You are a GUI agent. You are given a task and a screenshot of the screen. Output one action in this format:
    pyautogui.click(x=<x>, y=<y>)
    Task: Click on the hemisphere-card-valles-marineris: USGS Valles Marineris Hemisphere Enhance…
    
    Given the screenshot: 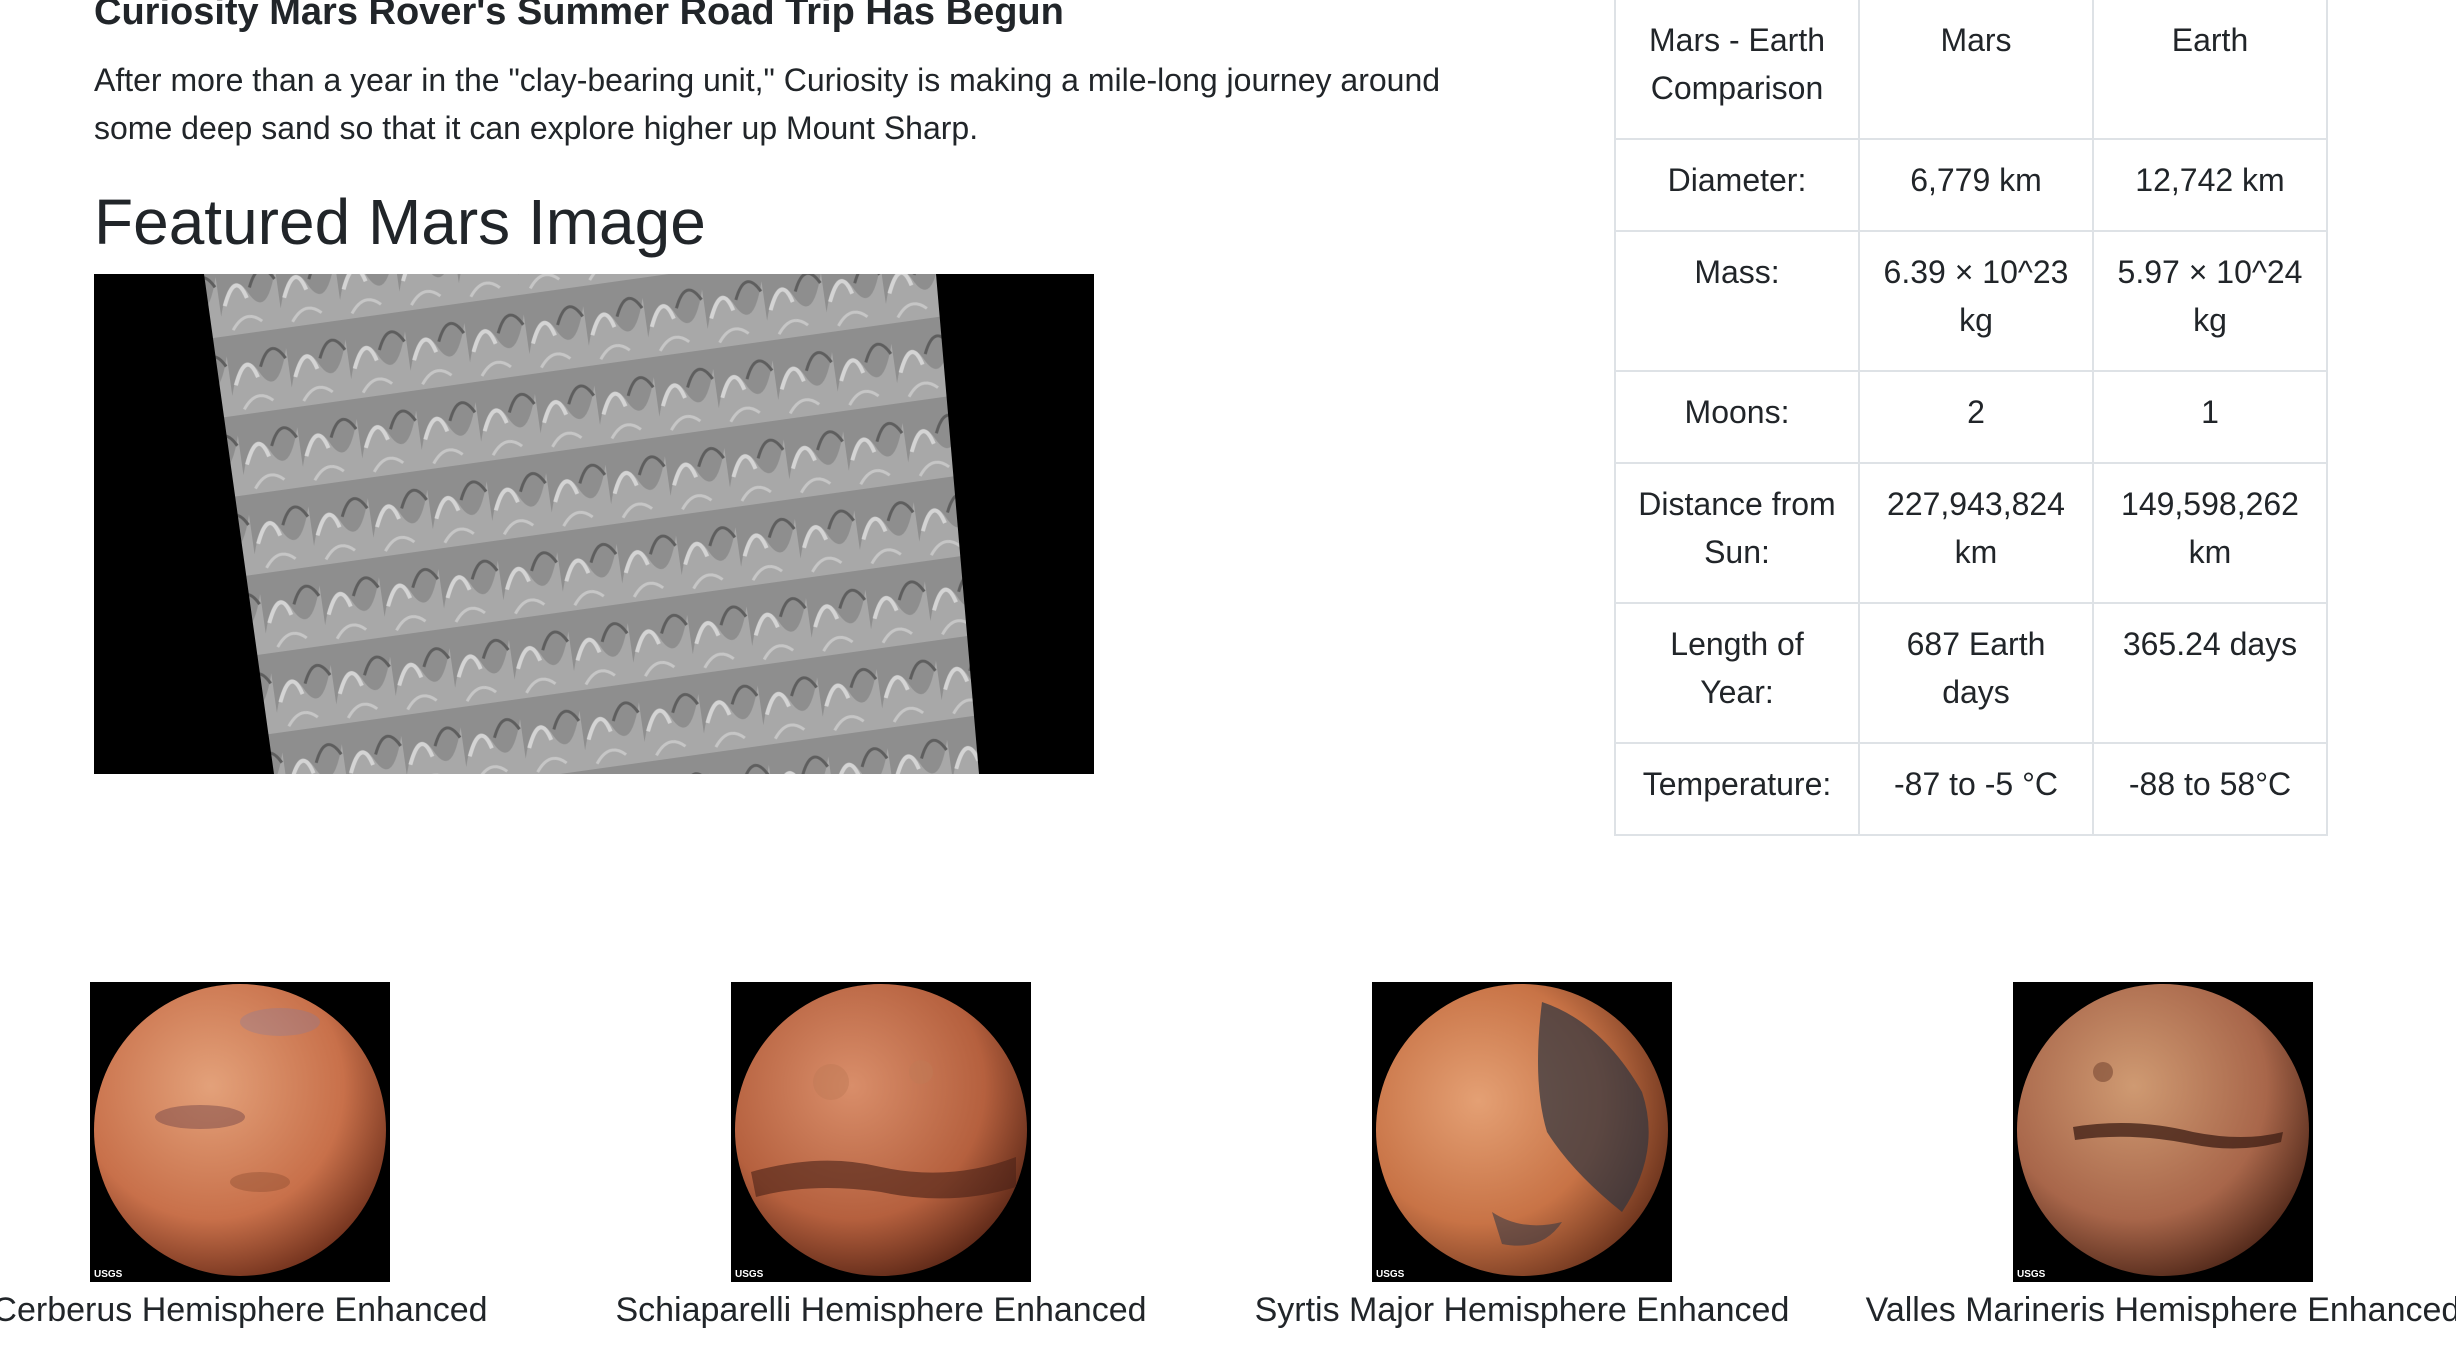 What is the action you would take?
    pyautogui.click(x=2149, y=1157)
    